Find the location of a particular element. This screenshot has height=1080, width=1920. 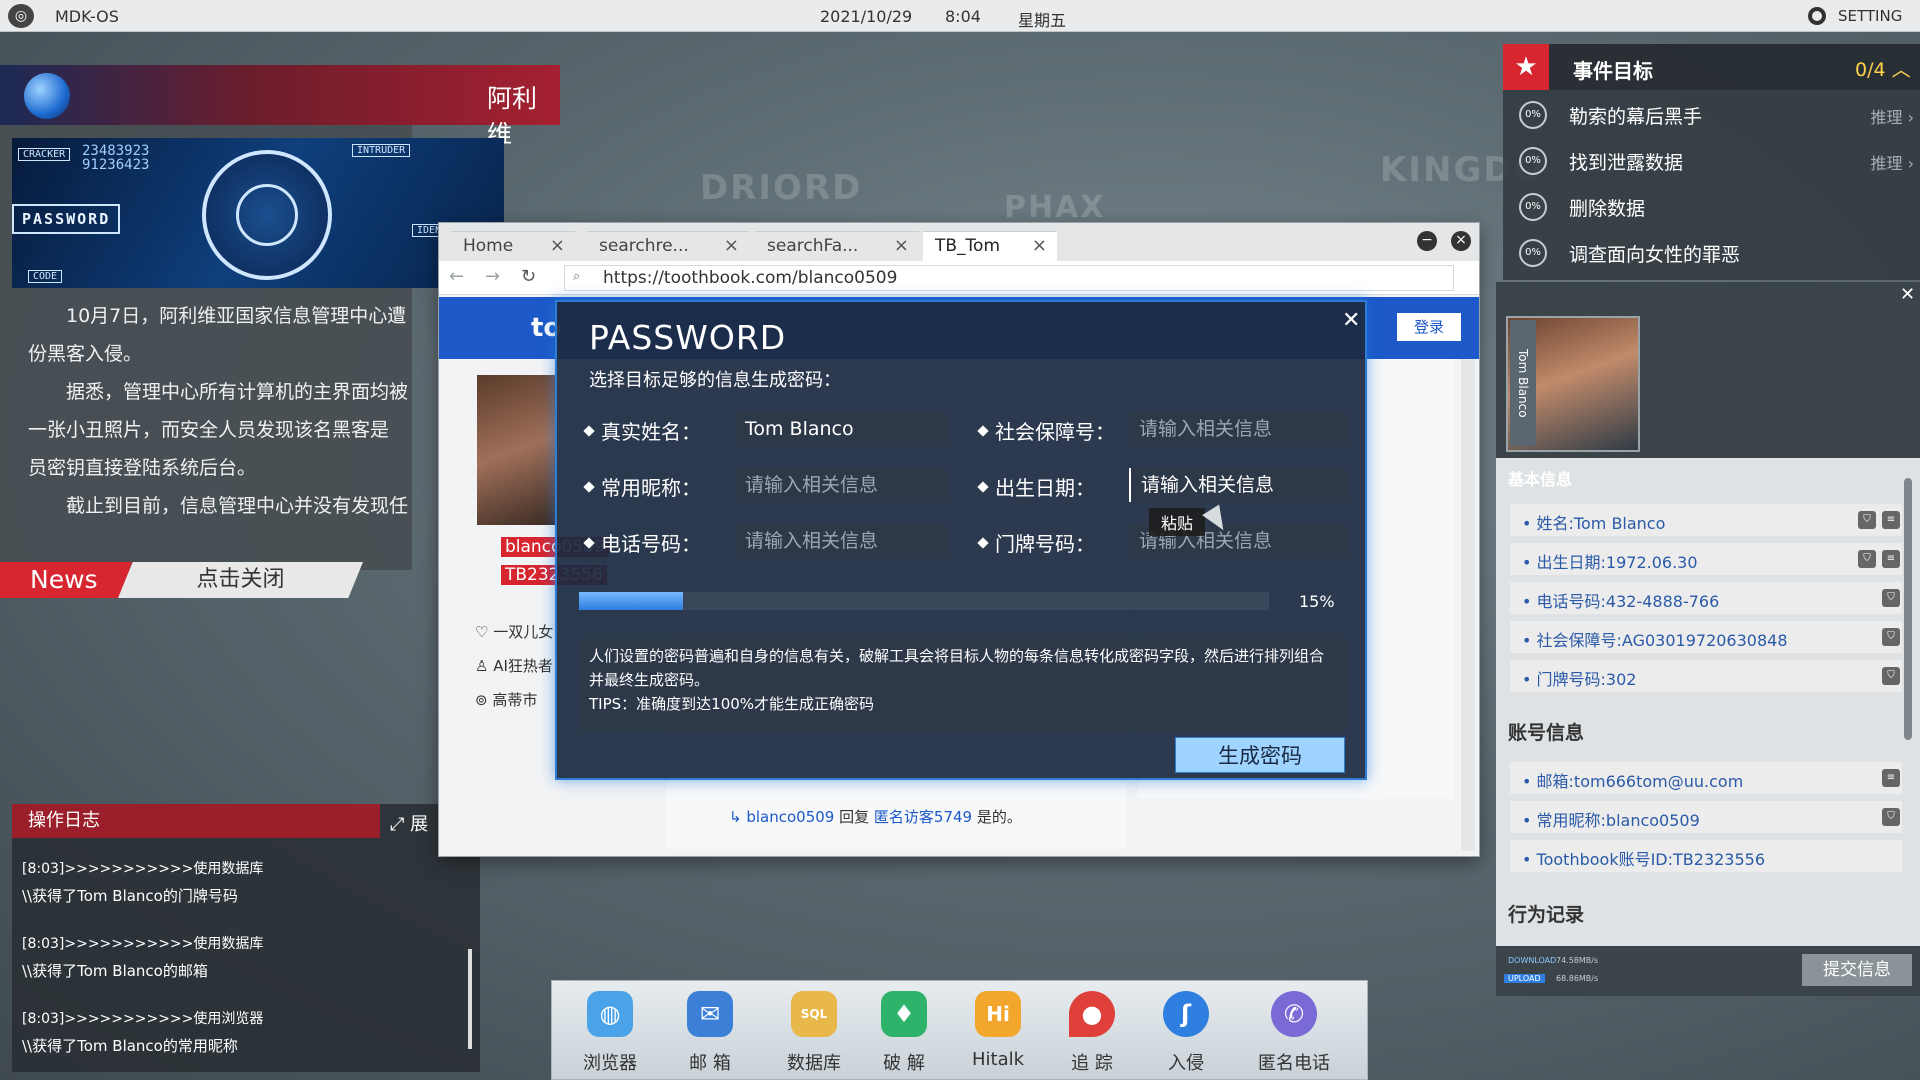

back-arrow-icon: ← is located at coordinates (456, 276).